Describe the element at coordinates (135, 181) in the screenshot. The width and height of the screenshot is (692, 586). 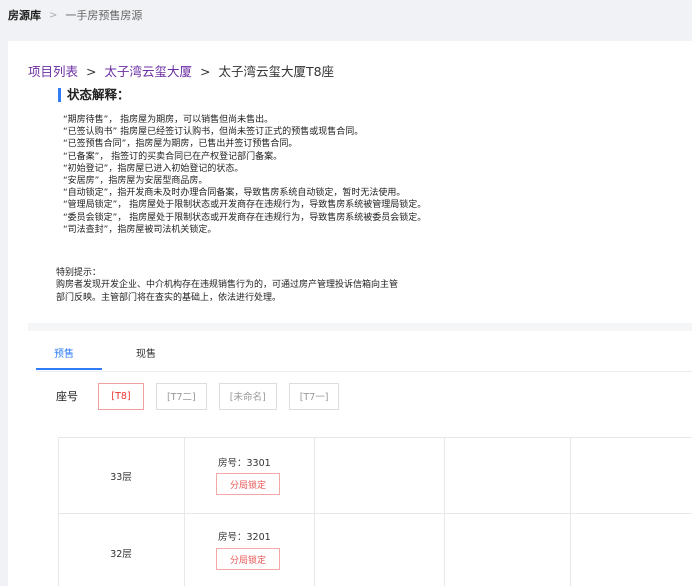
I see `status-line: “安居房”，指房屋为安居型商品房。` at that location.